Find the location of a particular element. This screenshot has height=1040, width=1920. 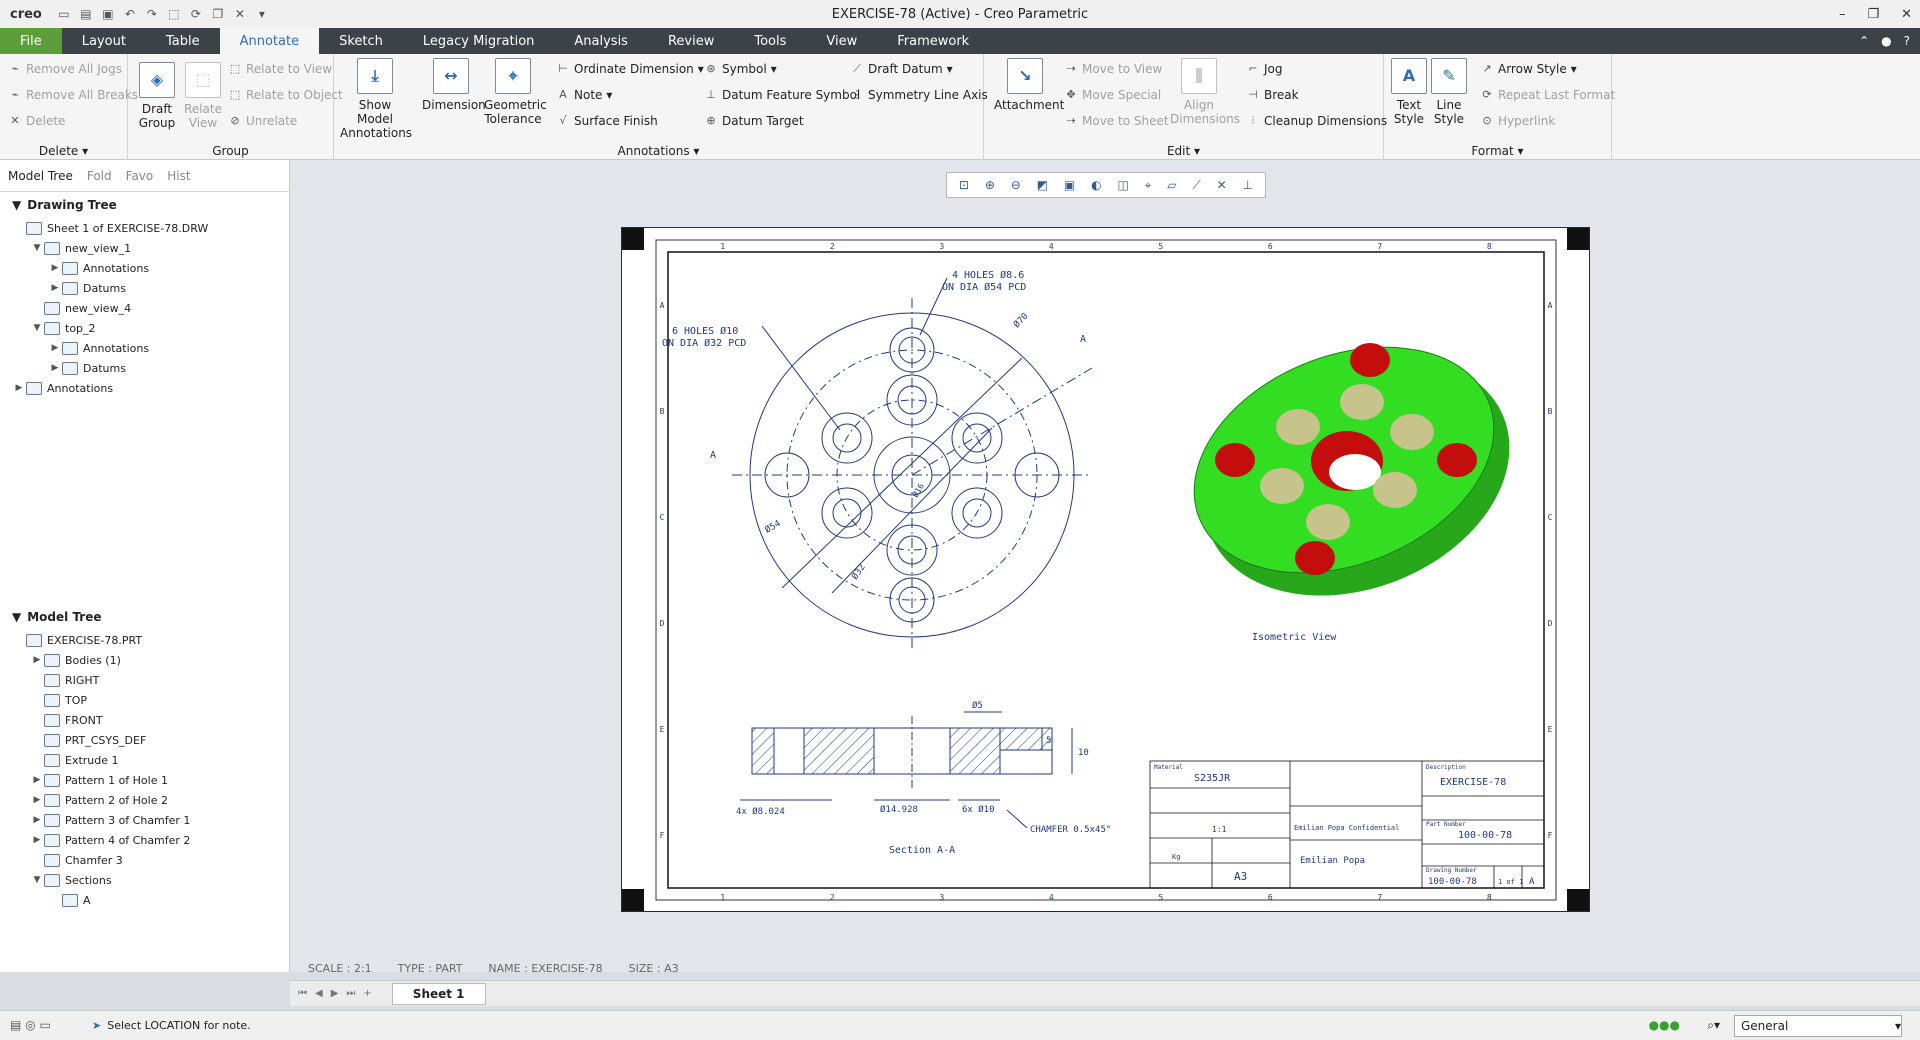

tb-description: EXERCISE-78 is located at coordinates (1473, 782).